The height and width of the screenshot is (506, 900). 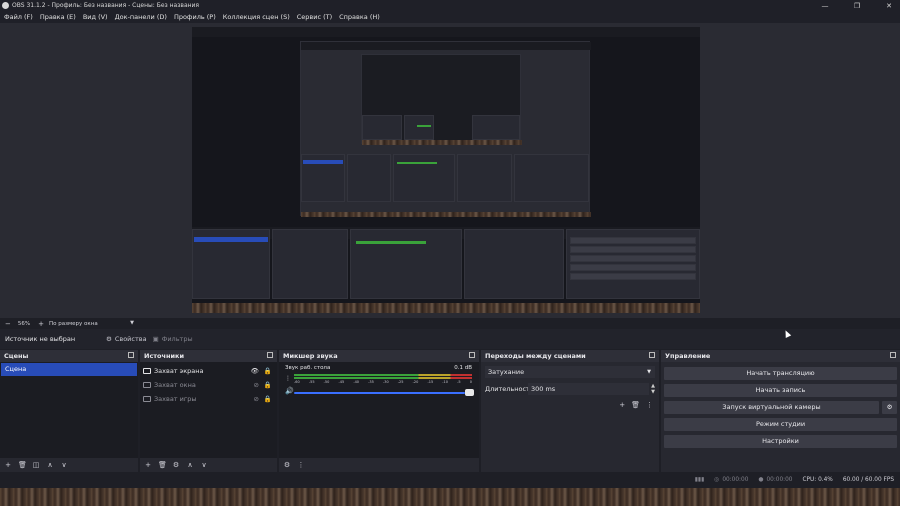 What do you see at coordinates (126, 339) in the screenshot?
I see `properties-button: ⚙ Свойства` at bounding box center [126, 339].